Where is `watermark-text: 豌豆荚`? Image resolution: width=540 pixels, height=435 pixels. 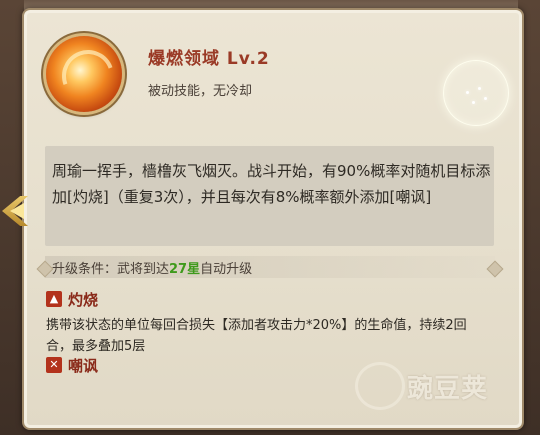
watermark-text: 豌豆荚 is located at coordinates (448, 389).